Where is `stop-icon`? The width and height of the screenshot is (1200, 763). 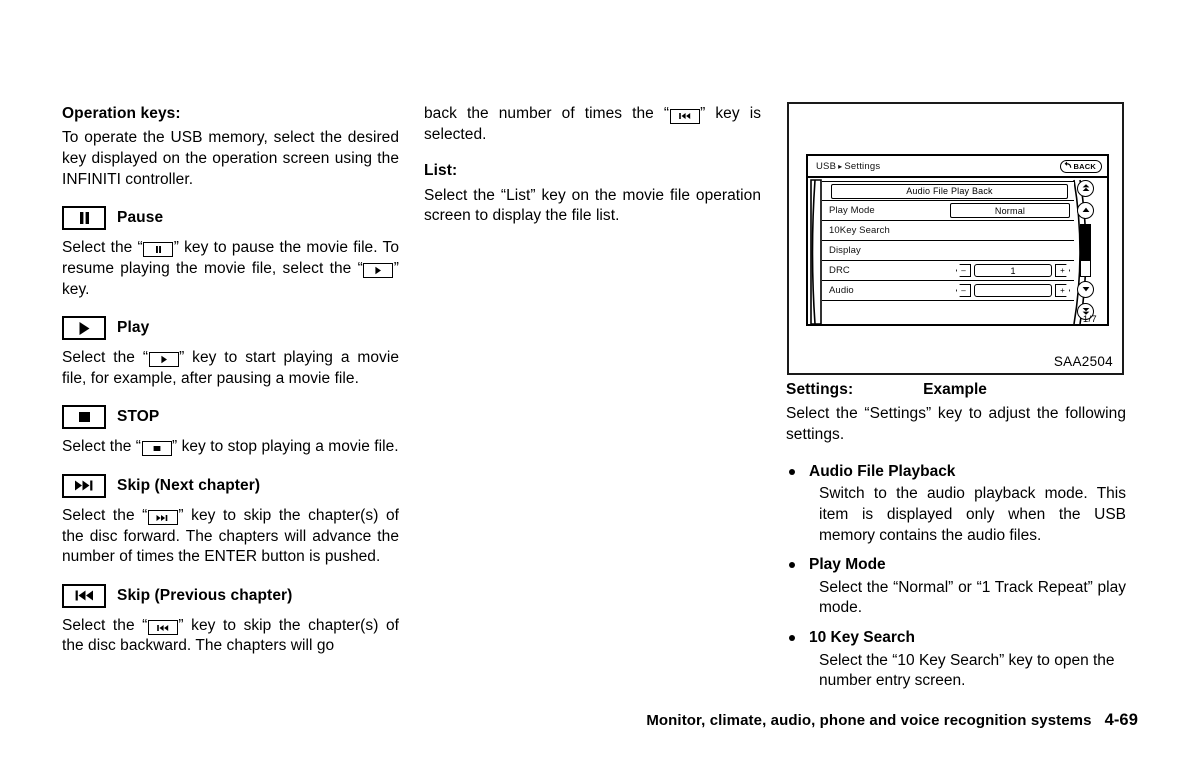 stop-icon is located at coordinates (84, 417).